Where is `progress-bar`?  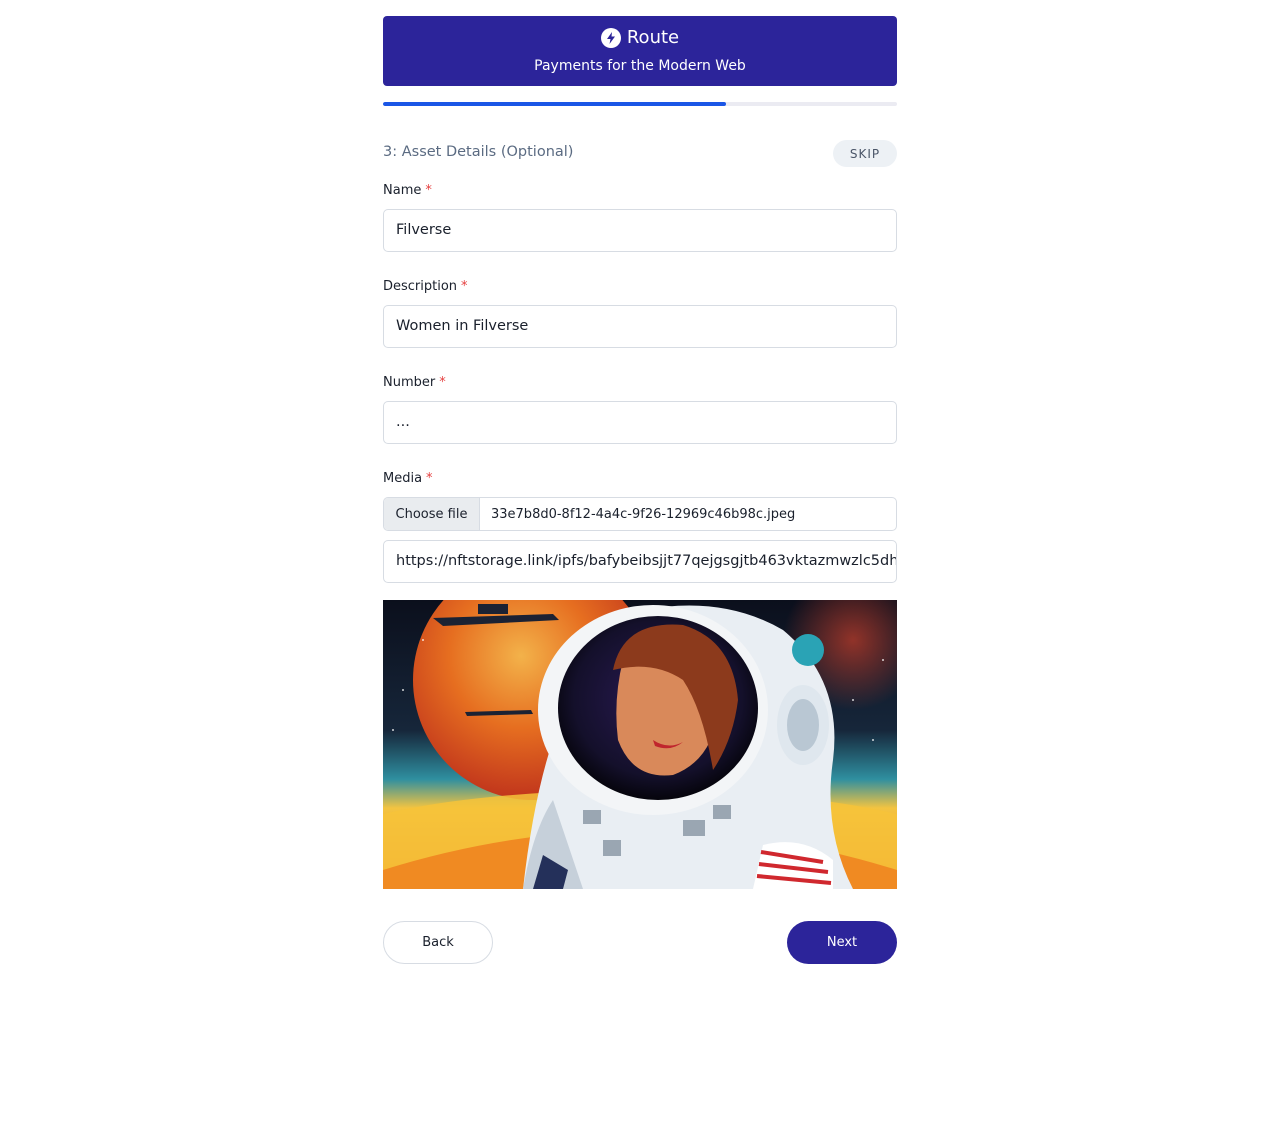 progress-bar is located at coordinates (640, 104).